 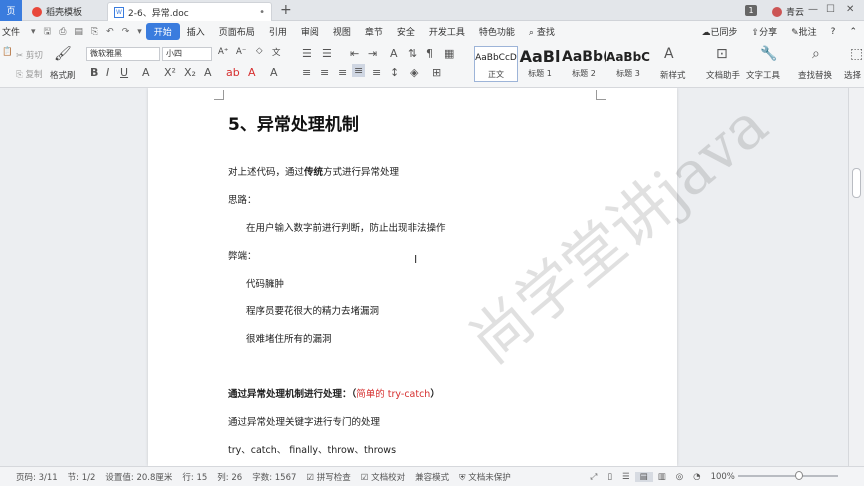 What do you see at coordinates (139, 32) in the screenshot?
I see `customize-qa-icon: ▾` at bounding box center [139, 32].